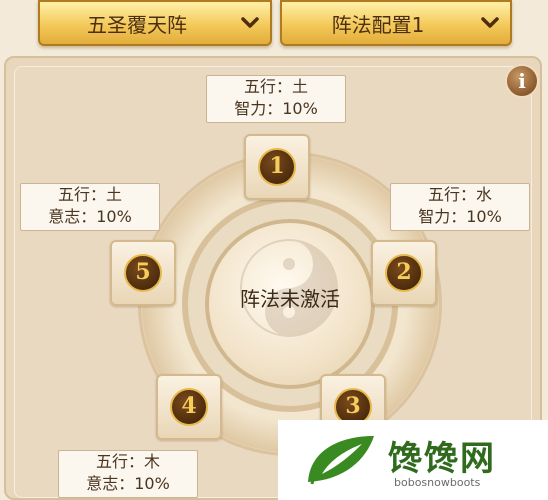  What do you see at coordinates (290, 299) in the screenshot?
I see `formation-status: 阵法未激活` at bounding box center [290, 299].